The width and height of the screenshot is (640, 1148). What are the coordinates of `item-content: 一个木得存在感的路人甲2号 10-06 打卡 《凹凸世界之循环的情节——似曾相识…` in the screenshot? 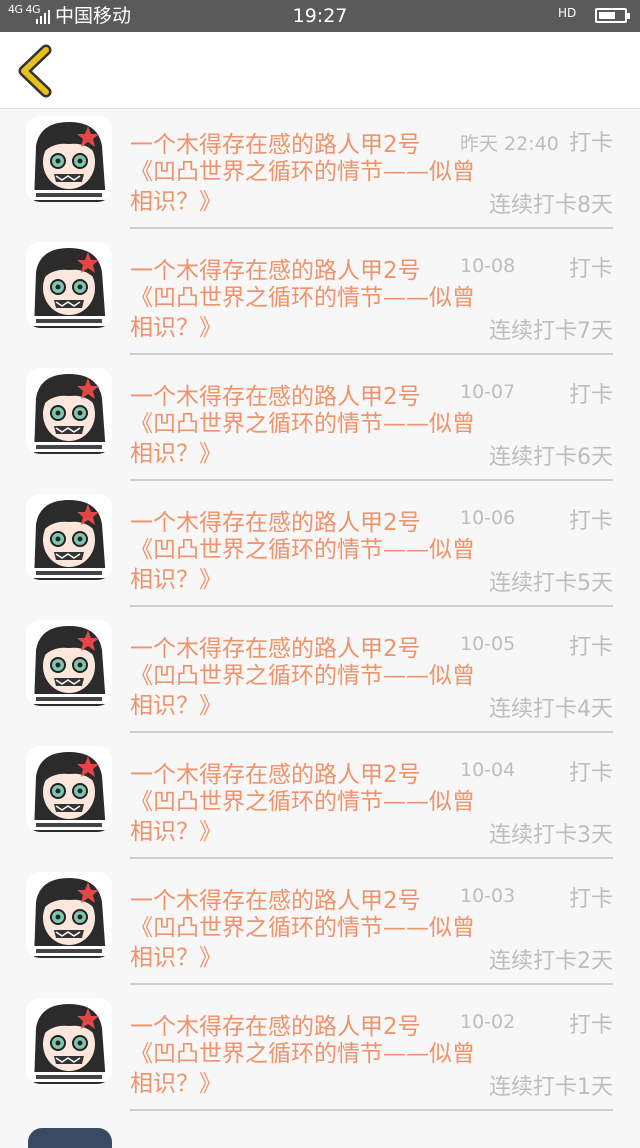 It's located at (371, 547).